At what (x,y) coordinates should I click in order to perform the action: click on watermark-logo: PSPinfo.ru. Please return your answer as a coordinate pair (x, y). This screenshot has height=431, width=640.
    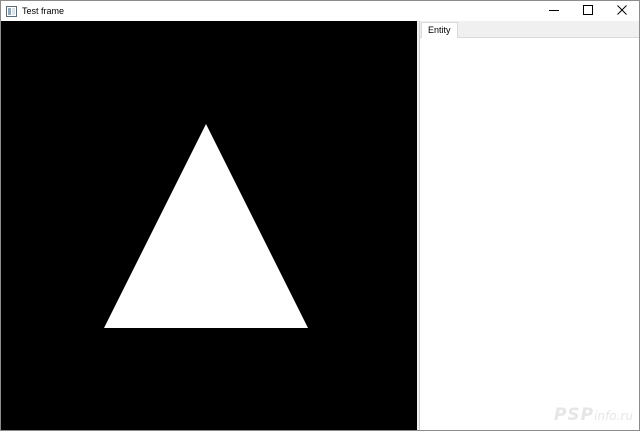
    Looking at the image, I should click on (593, 415).